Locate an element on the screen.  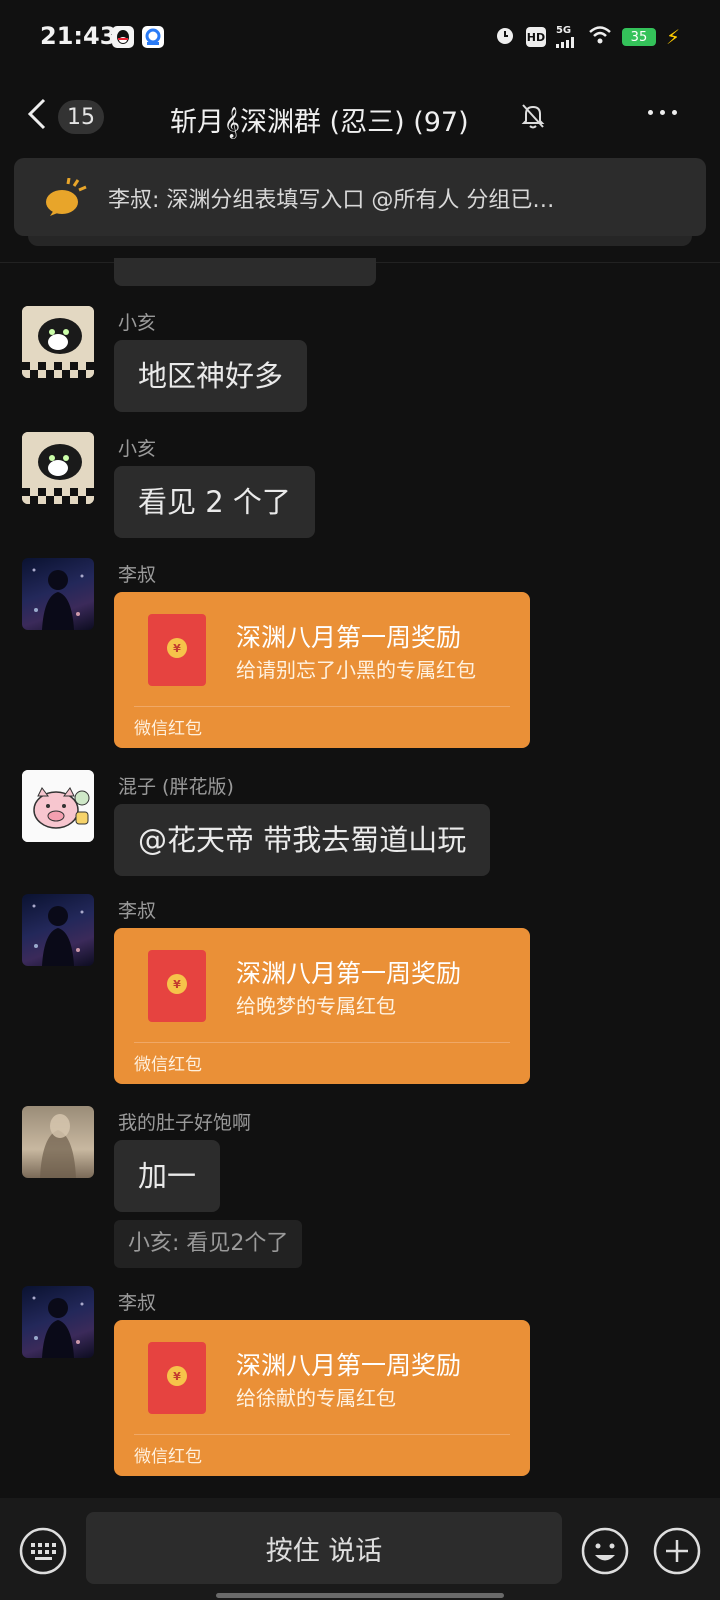
message-bubble: 加一 is located at coordinates (167, 1176).